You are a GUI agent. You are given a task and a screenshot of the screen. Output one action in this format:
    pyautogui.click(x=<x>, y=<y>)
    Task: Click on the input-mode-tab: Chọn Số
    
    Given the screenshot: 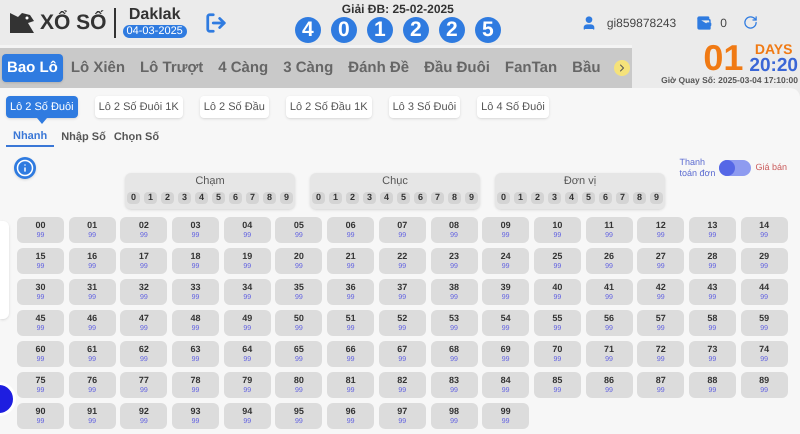 What is the action you would take?
    pyautogui.click(x=136, y=137)
    